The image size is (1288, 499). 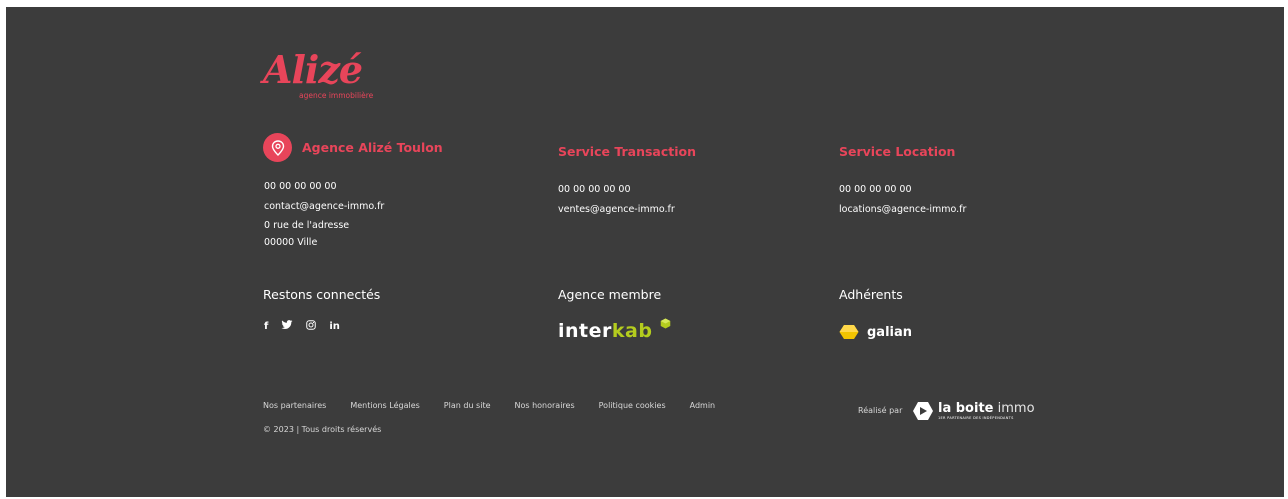 What do you see at coordinates (880, 410) in the screenshot?
I see `credit-prefix: Réalisé par` at bounding box center [880, 410].